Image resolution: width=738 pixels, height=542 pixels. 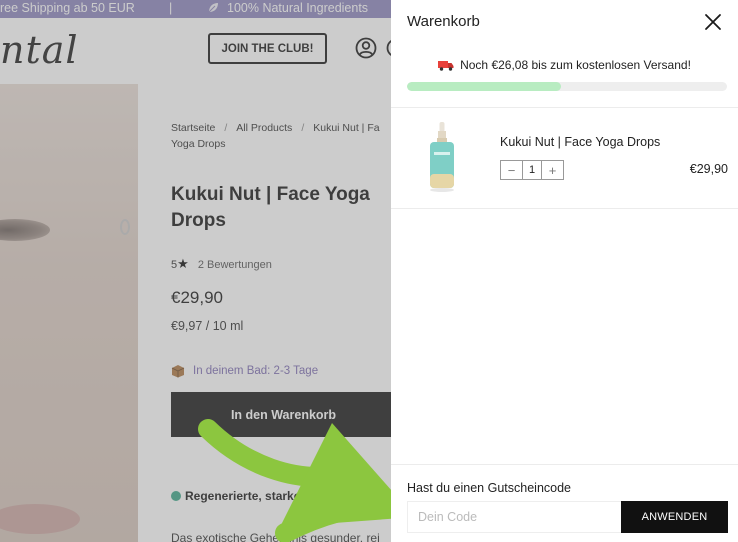 What do you see at coordinates (446, 65) in the screenshot?
I see `truck-icon` at bounding box center [446, 65].